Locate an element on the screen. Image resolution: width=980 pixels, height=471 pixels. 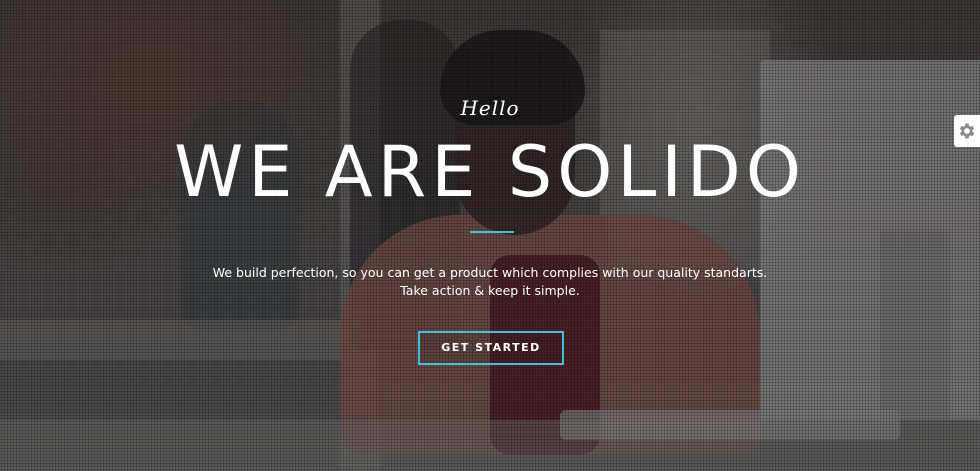
hero-description-line-2: Take action & keep it simple. is located at coordinates (490, 290).